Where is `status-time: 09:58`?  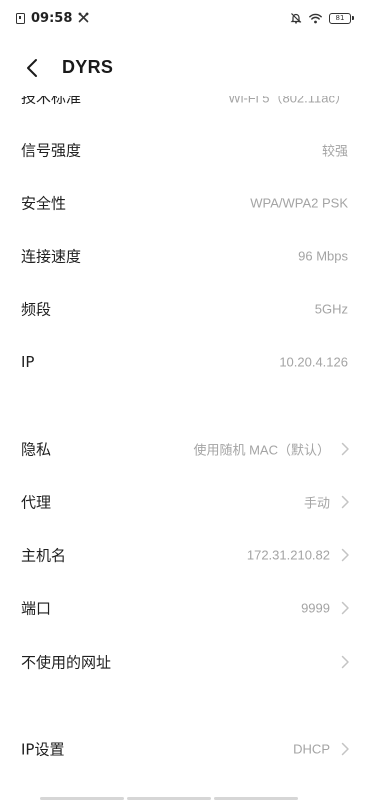 status-time: 09:58 is located at coordinates (52, 18).